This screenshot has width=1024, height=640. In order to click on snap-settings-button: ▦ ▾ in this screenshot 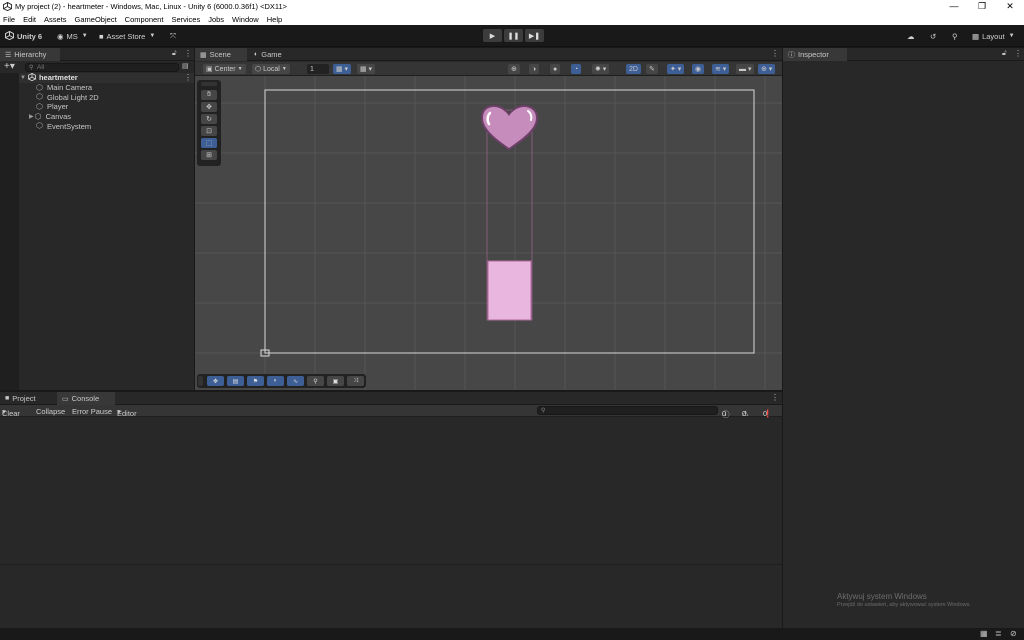, I will do `click(366, 69)`.